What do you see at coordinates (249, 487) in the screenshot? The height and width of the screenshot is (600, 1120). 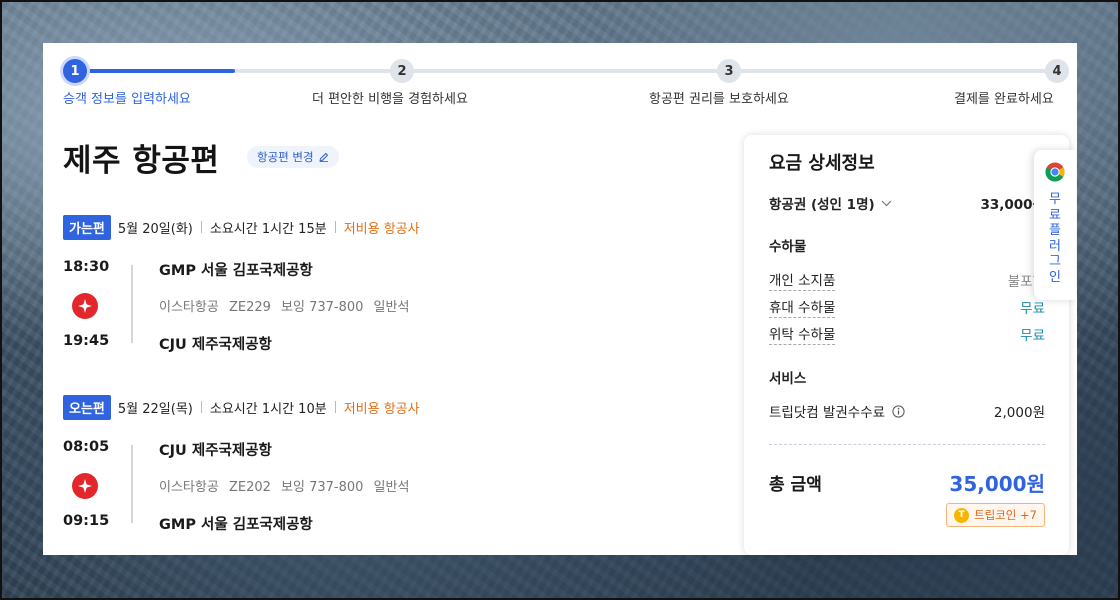 I see `return-flight-number: ZE202` at bounding box center [249, 487].